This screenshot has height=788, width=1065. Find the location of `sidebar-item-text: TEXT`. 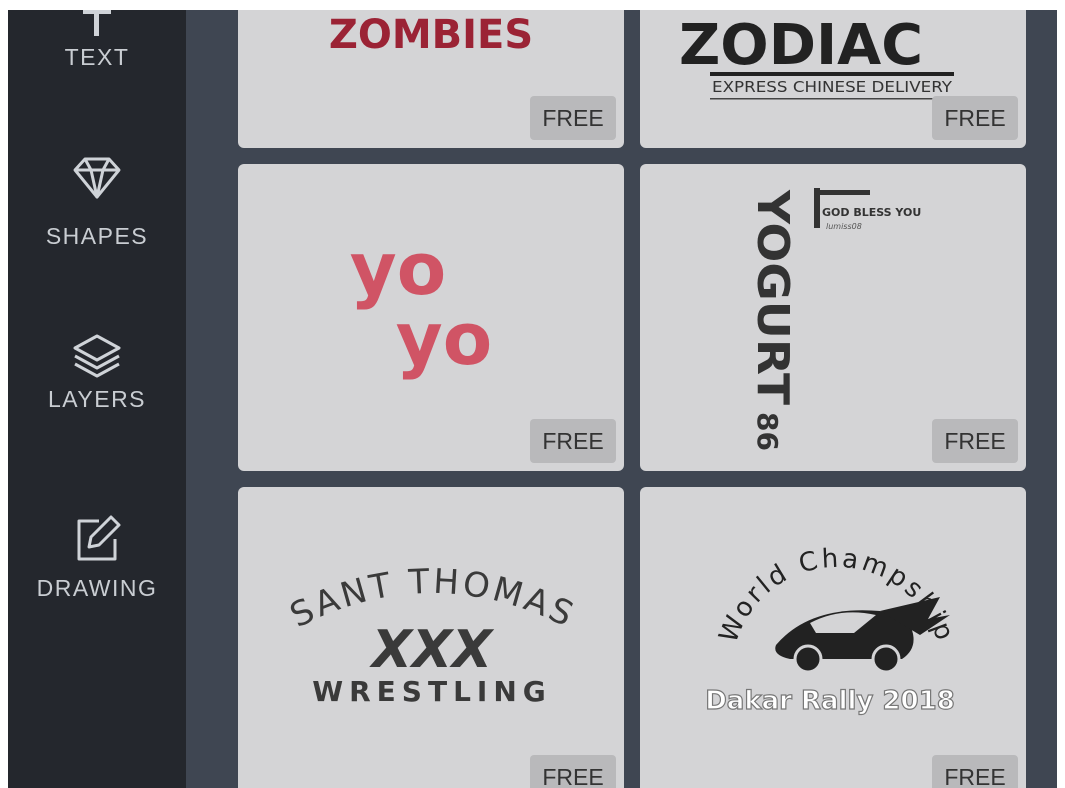

sidebar-item-text: TEXT is located at coordinates (97, 35).